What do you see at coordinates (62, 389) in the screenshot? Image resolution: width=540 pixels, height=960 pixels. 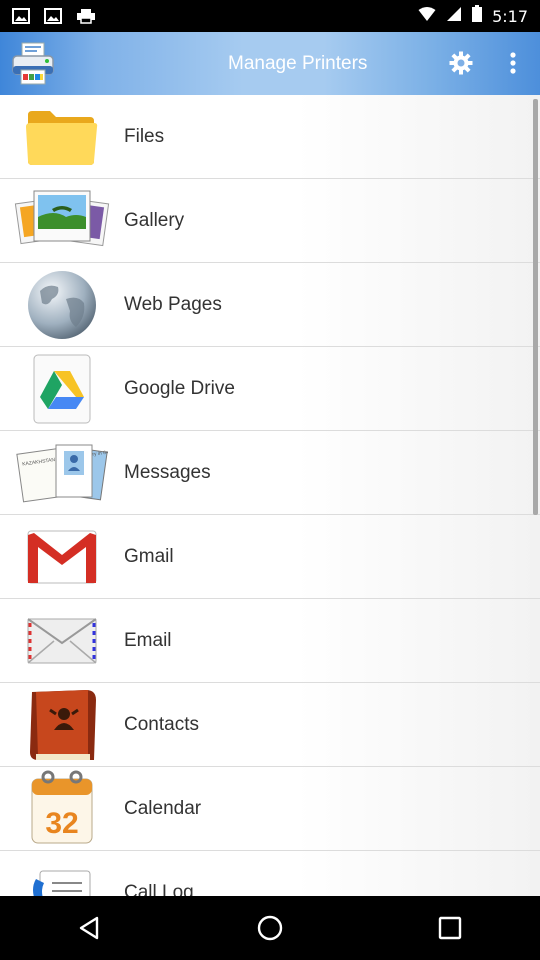 I see `google-drive-icon` at bounding box center [62, 389].